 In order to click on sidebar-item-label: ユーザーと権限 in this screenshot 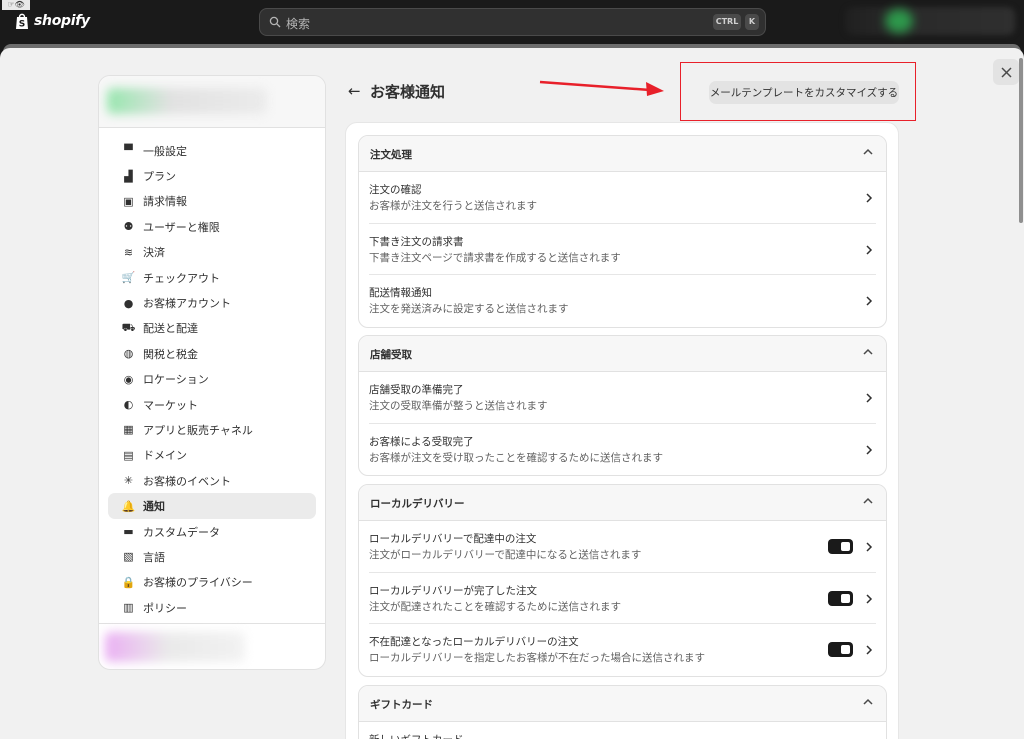, I will do `click(181, 227)`.